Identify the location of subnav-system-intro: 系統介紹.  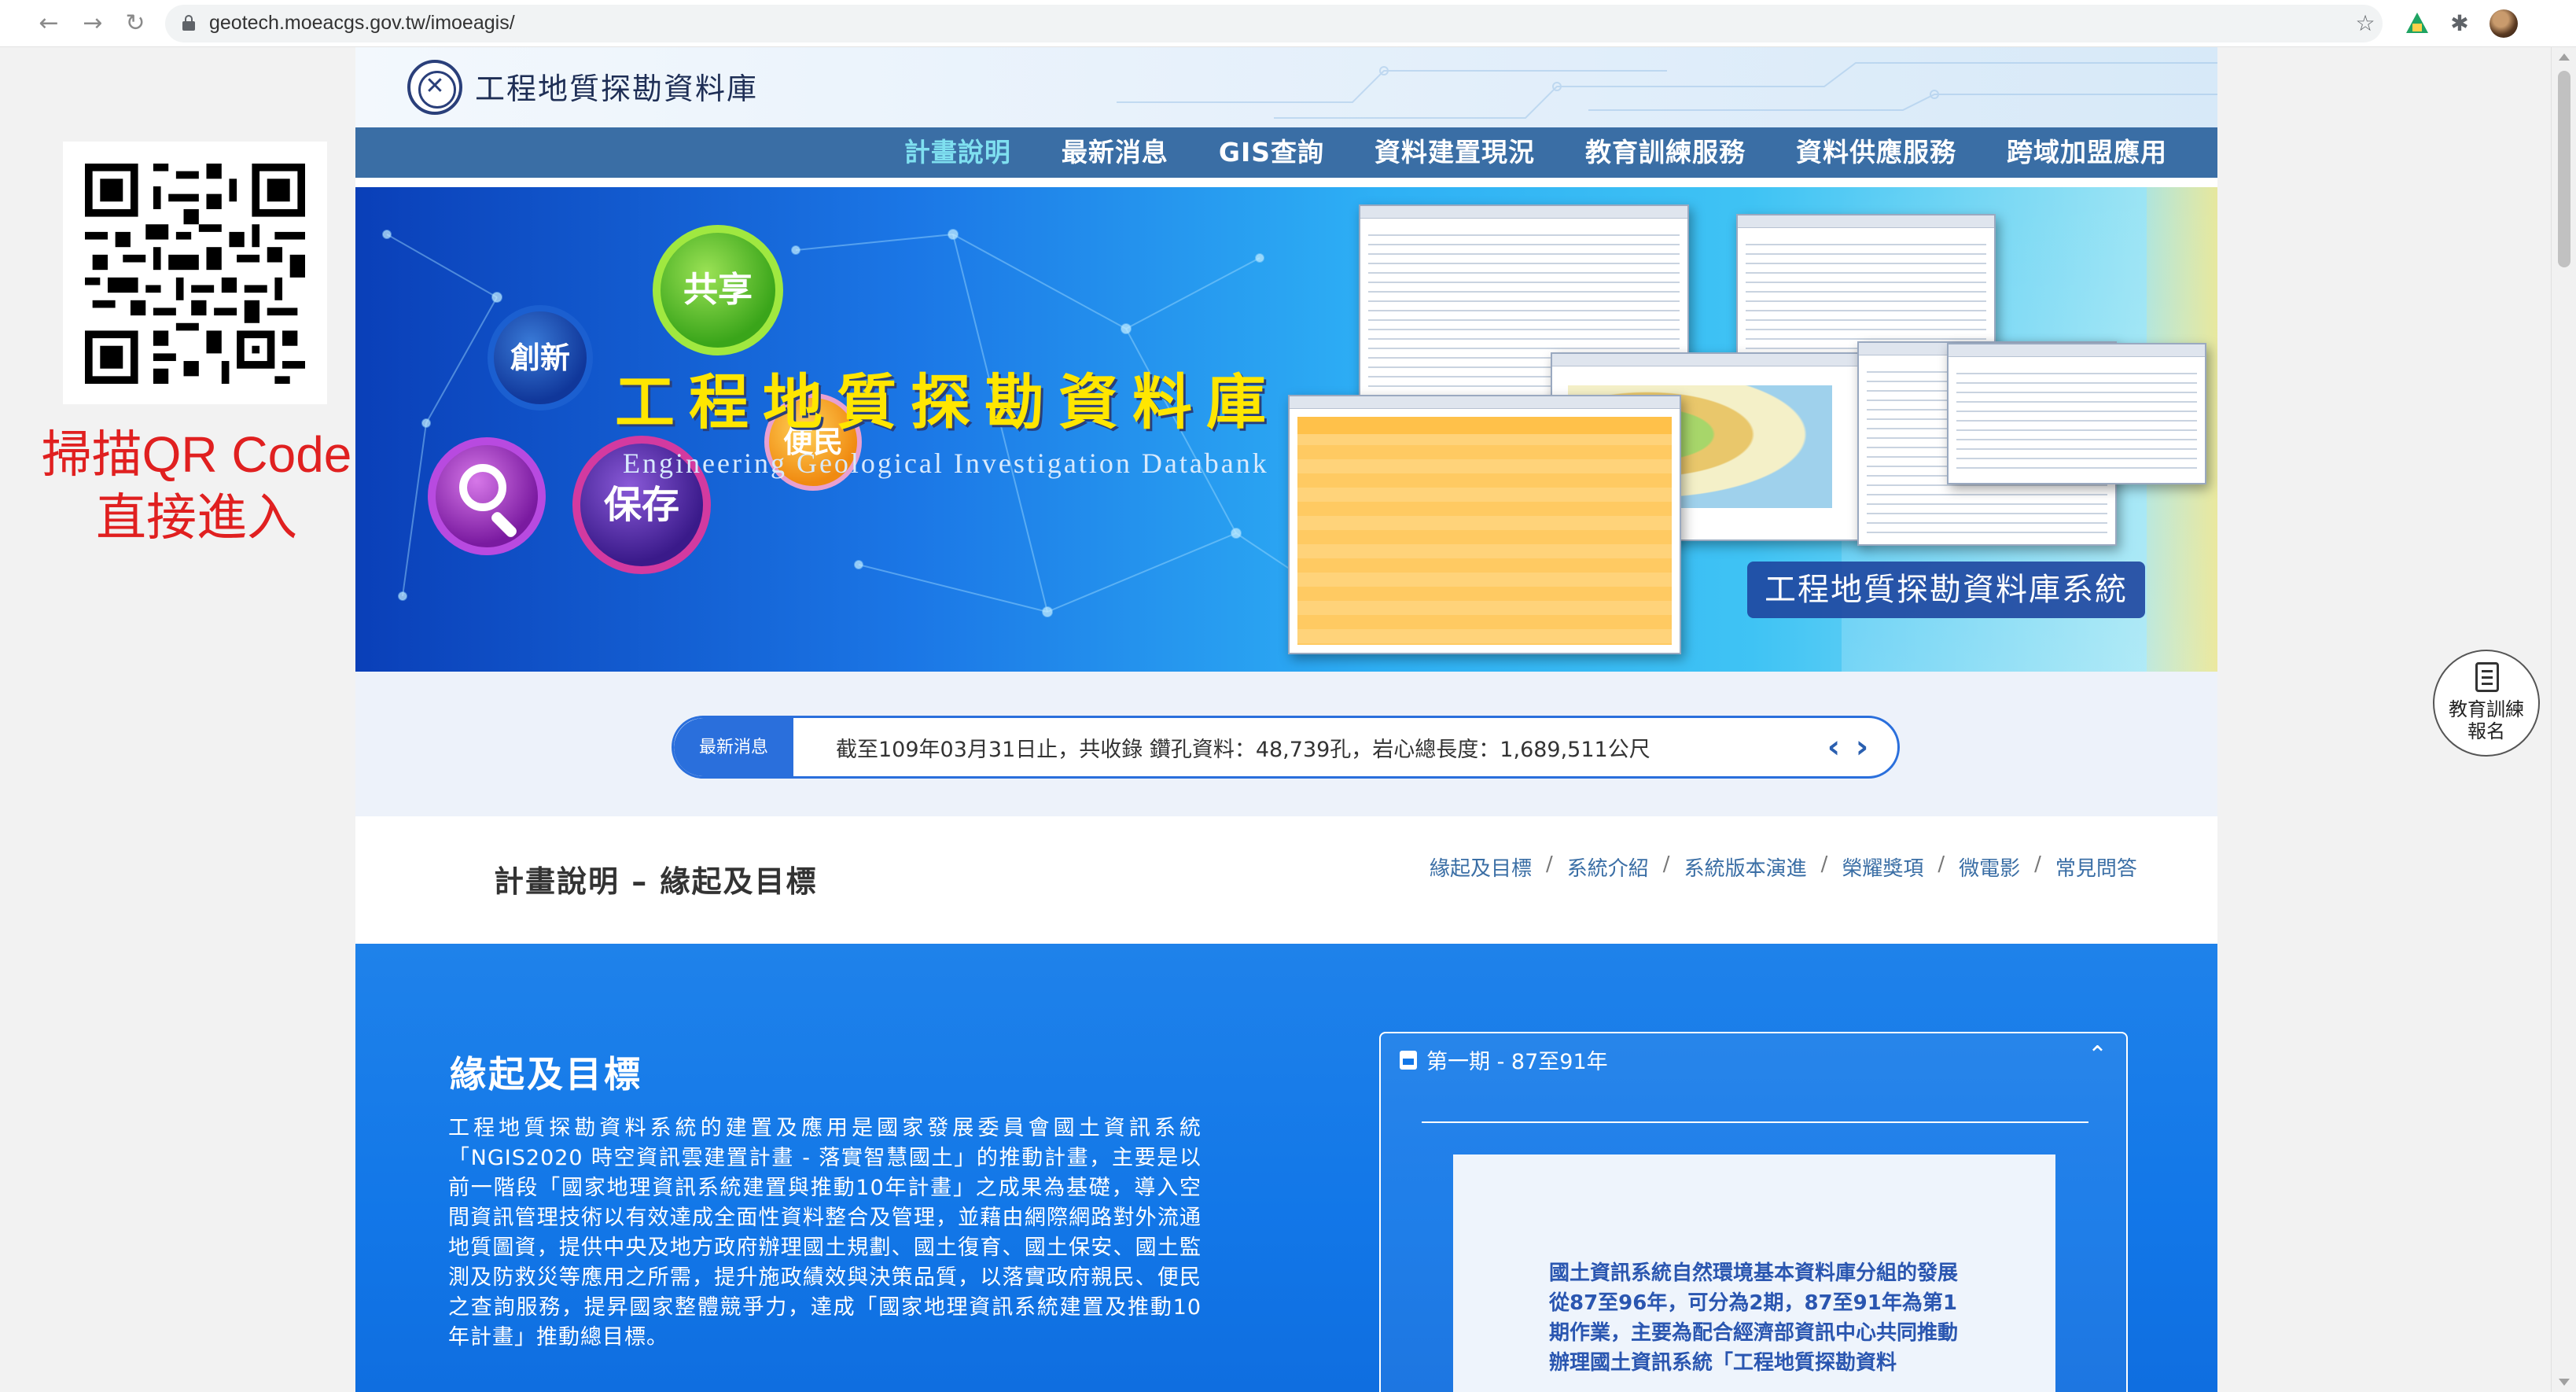
(1608, 867).